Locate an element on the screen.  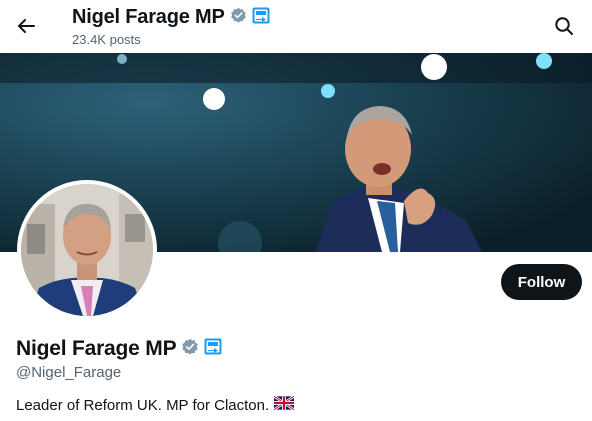
profile-avatar is located at coordinates (87, 250).